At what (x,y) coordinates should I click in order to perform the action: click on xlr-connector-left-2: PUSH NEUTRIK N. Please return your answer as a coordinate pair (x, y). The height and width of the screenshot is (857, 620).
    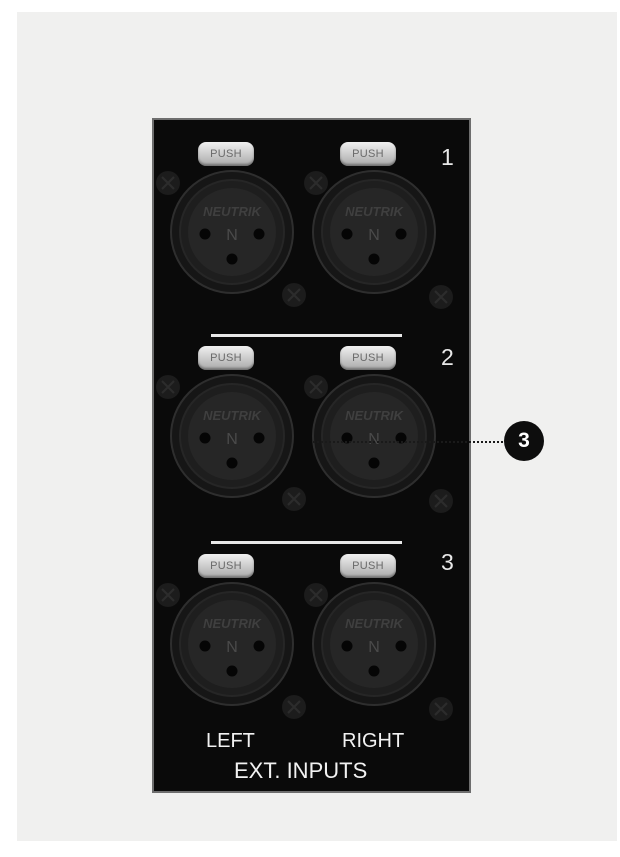
    Looking at the image, I should click on (232, 426).